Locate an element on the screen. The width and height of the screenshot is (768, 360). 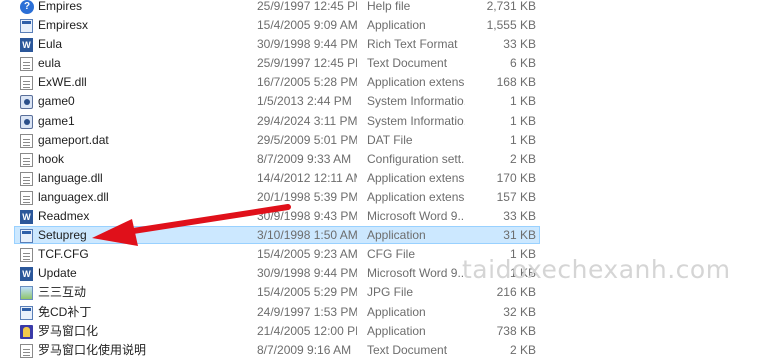
file-type: DAT File is located at coordinates (390, 139).